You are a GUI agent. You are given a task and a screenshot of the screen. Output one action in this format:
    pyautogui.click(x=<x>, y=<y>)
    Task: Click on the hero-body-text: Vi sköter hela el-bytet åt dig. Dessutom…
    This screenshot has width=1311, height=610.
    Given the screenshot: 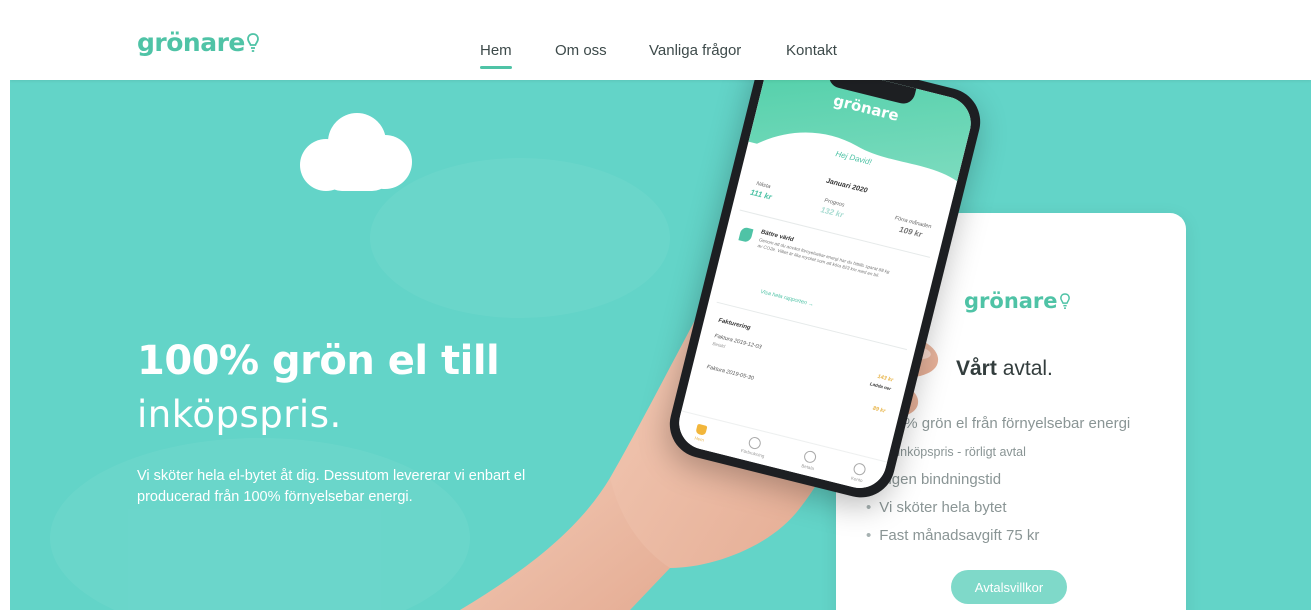 What is the action you would take?
    pyautogui.click(x=331, y=486)
    